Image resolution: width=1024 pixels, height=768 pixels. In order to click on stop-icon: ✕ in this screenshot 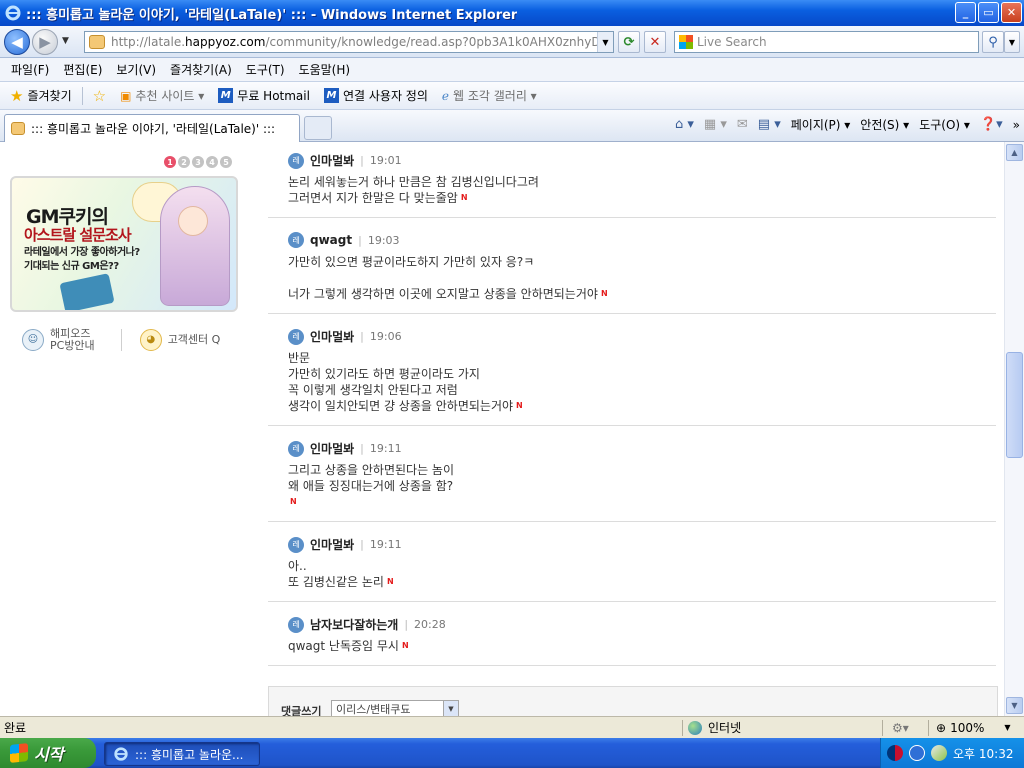, I will do `click(655, 42)`.